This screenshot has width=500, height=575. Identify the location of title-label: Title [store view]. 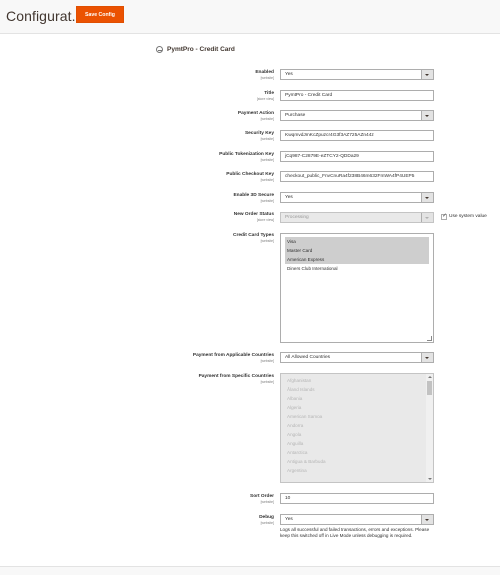
(265, 96).